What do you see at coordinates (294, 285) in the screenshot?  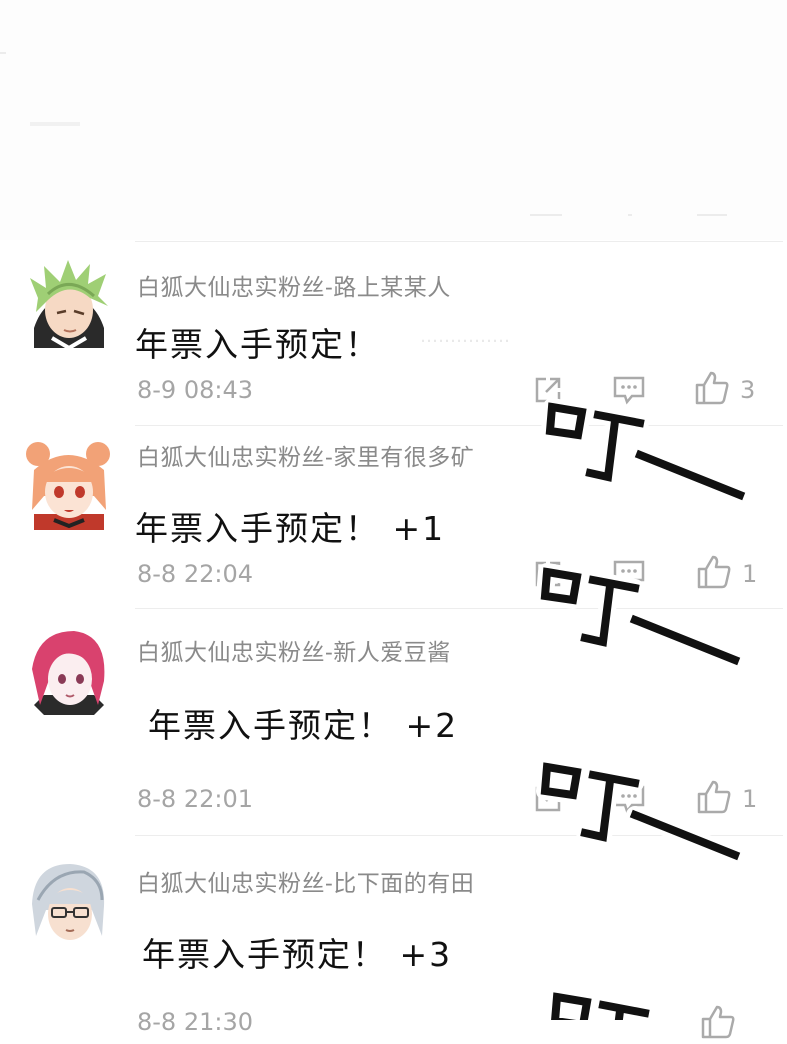 I see `comment-username: 白狐大仙忠实粉丝-路上某某人` at bounding box center [294, 285].